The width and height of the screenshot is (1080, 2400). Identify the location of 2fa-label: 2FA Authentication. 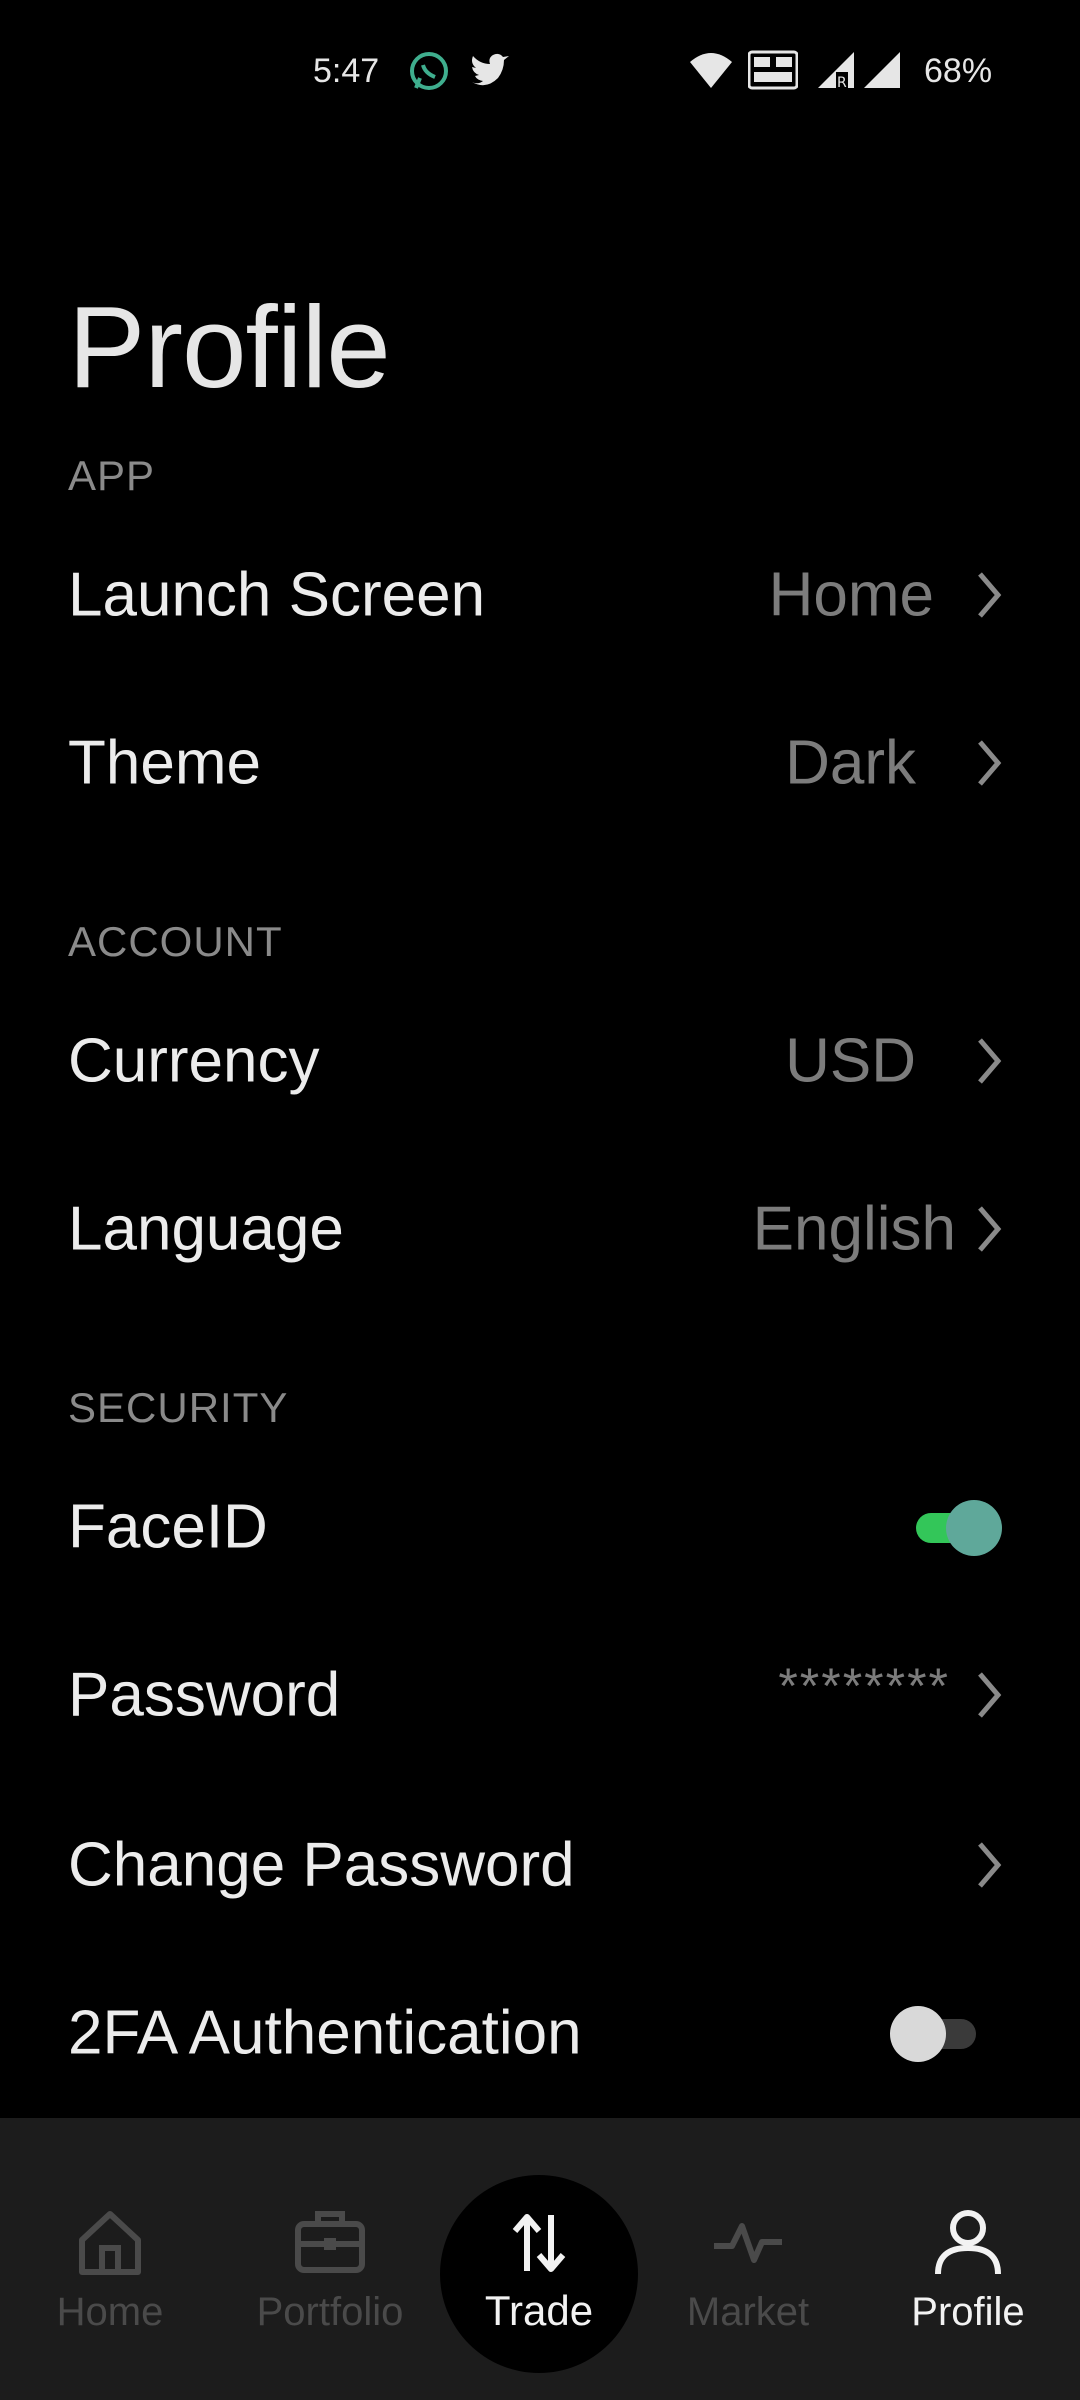
(325, 2033).